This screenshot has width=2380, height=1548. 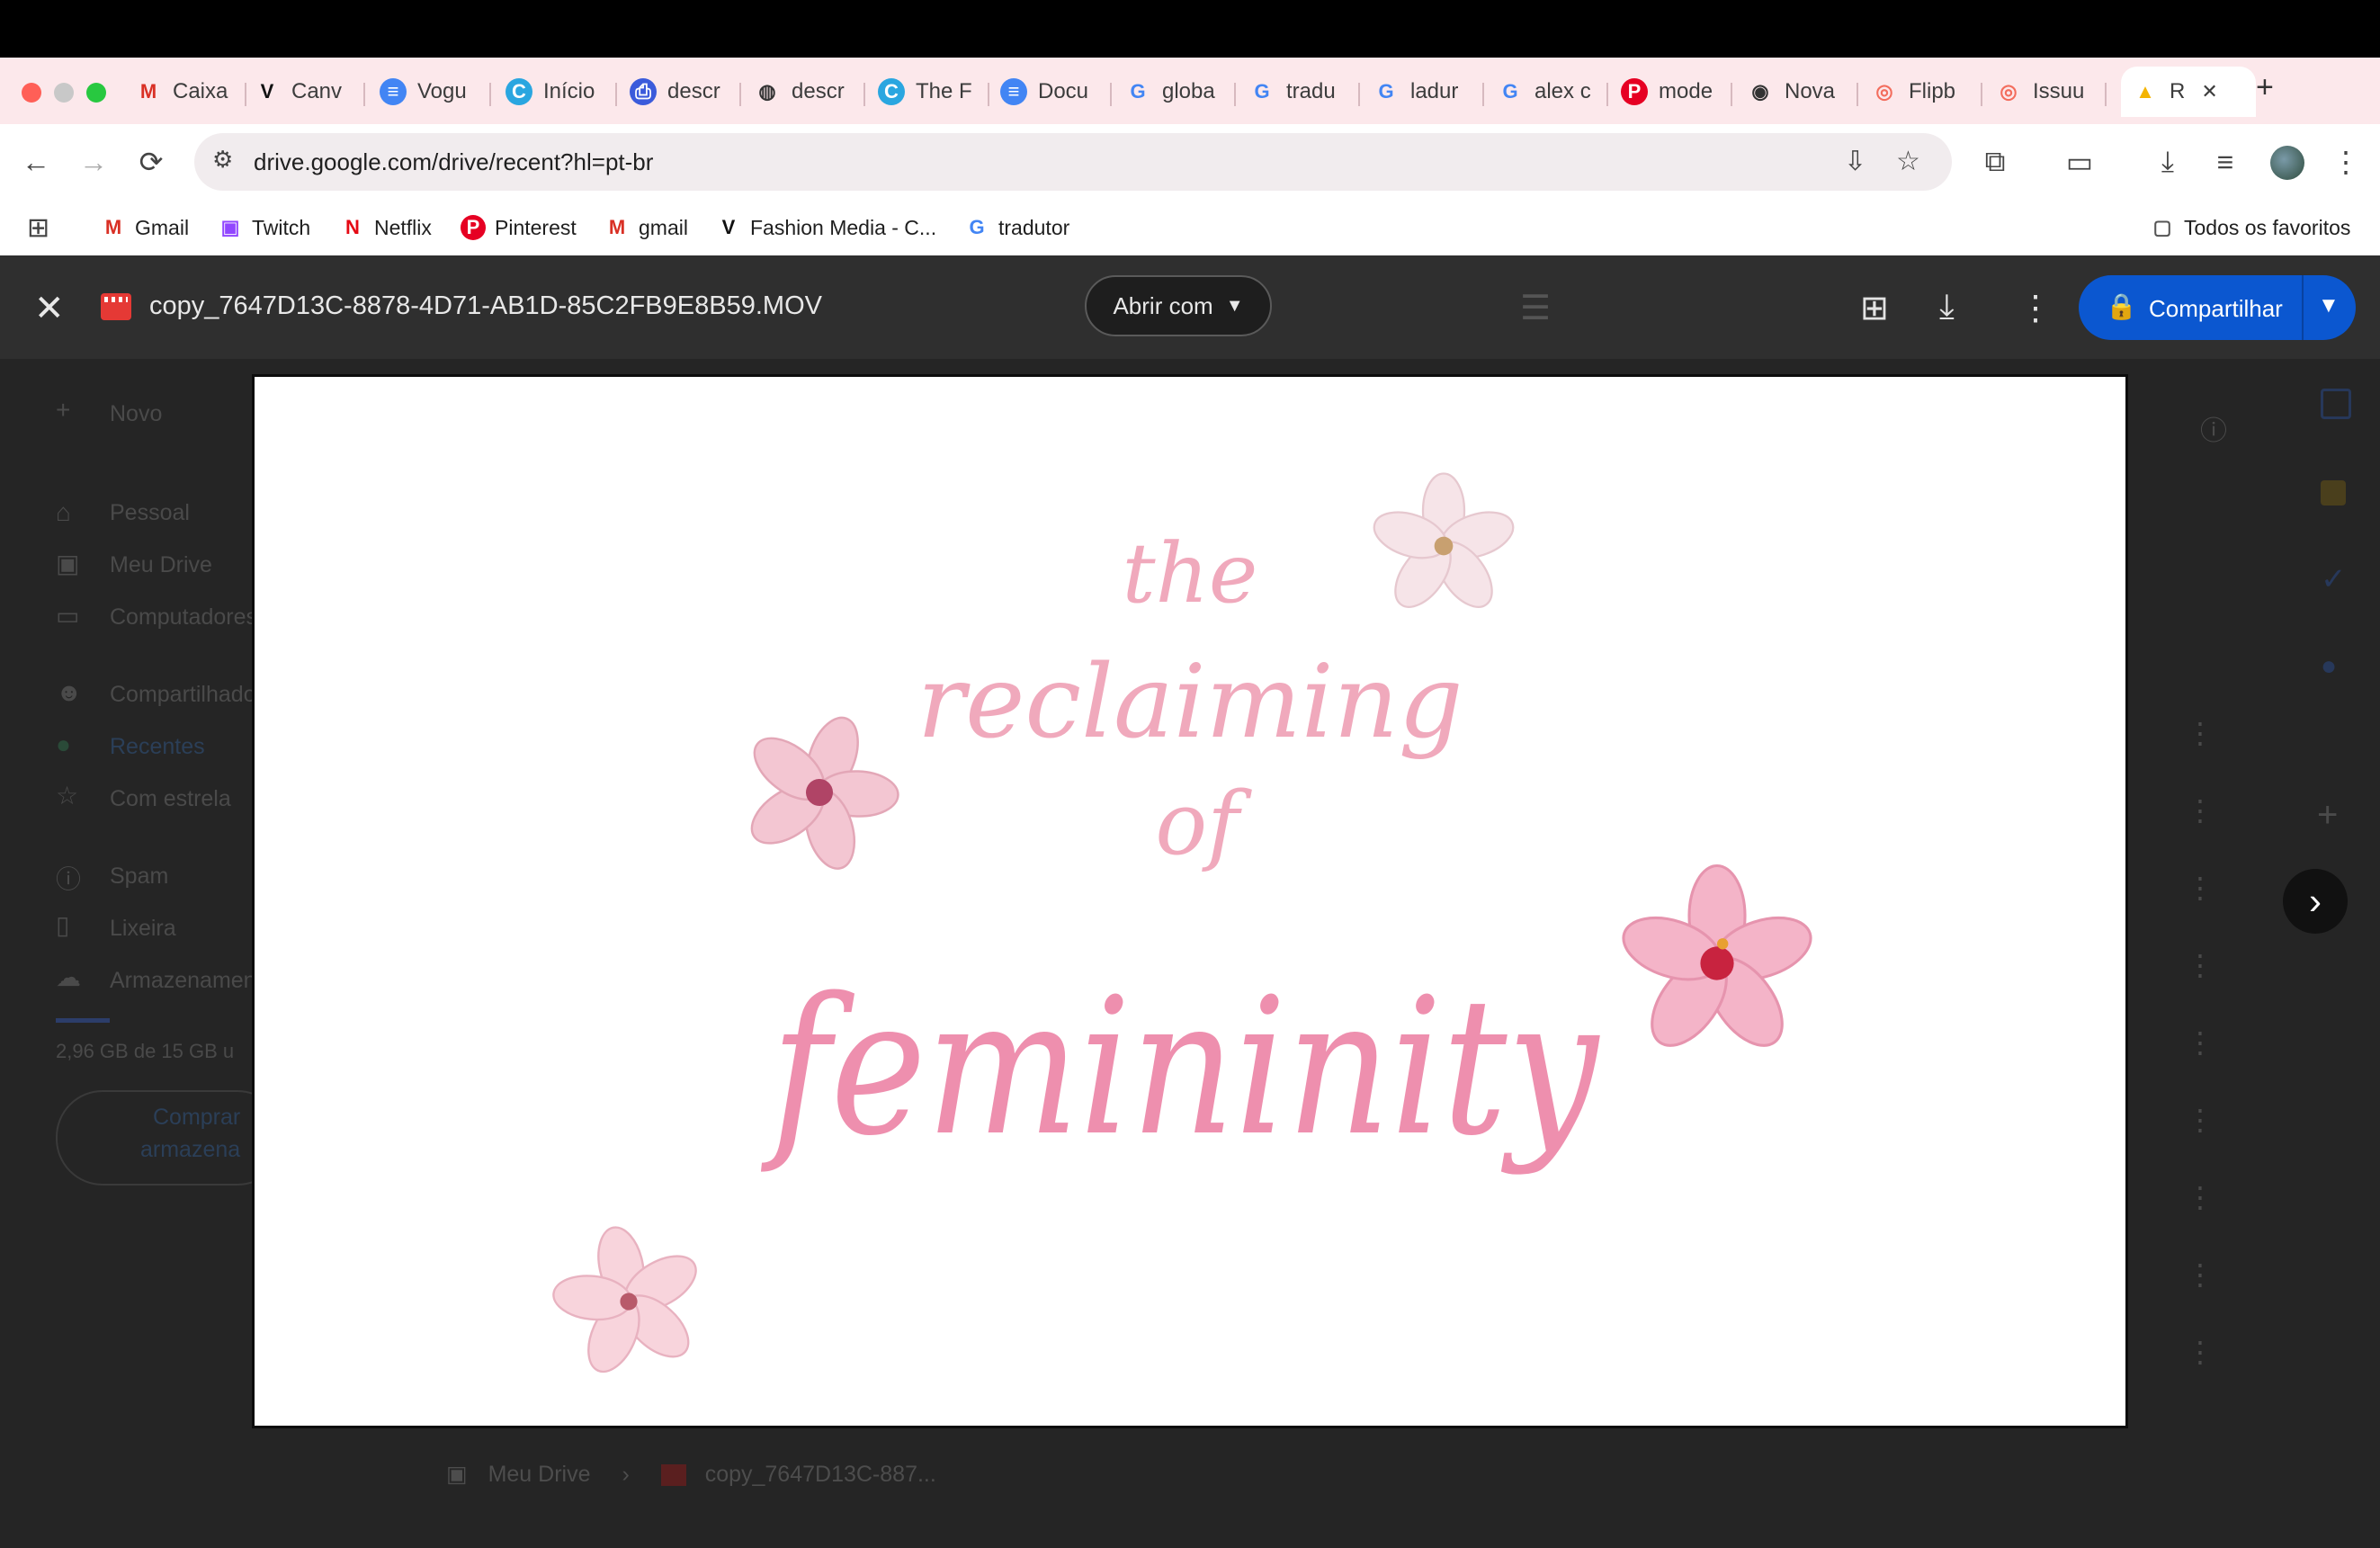 What do you see at coordinates (83, 1020) in the screenshot?
I see `storage-bar` at bounding box center [83, 1020].